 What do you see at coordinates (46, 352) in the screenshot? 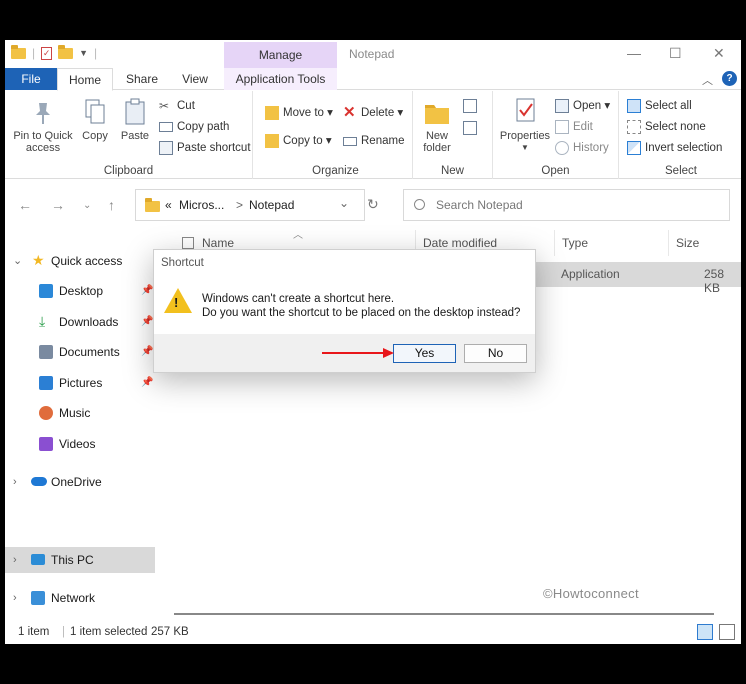
I see `documents-icon` at bounding box center [46, 352].